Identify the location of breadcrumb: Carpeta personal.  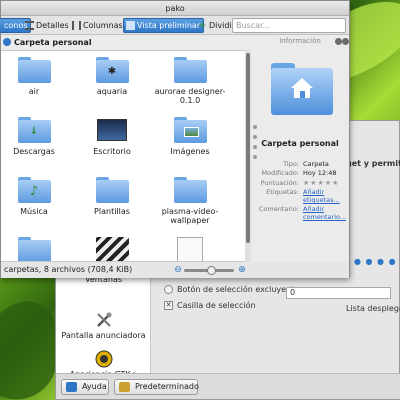
(125, 42).